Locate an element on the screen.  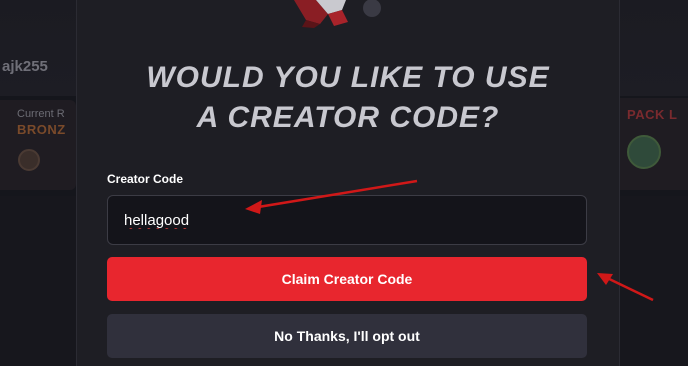
claim-creator-code-button: Claim Creator Code is located at coordinates (347, 279).